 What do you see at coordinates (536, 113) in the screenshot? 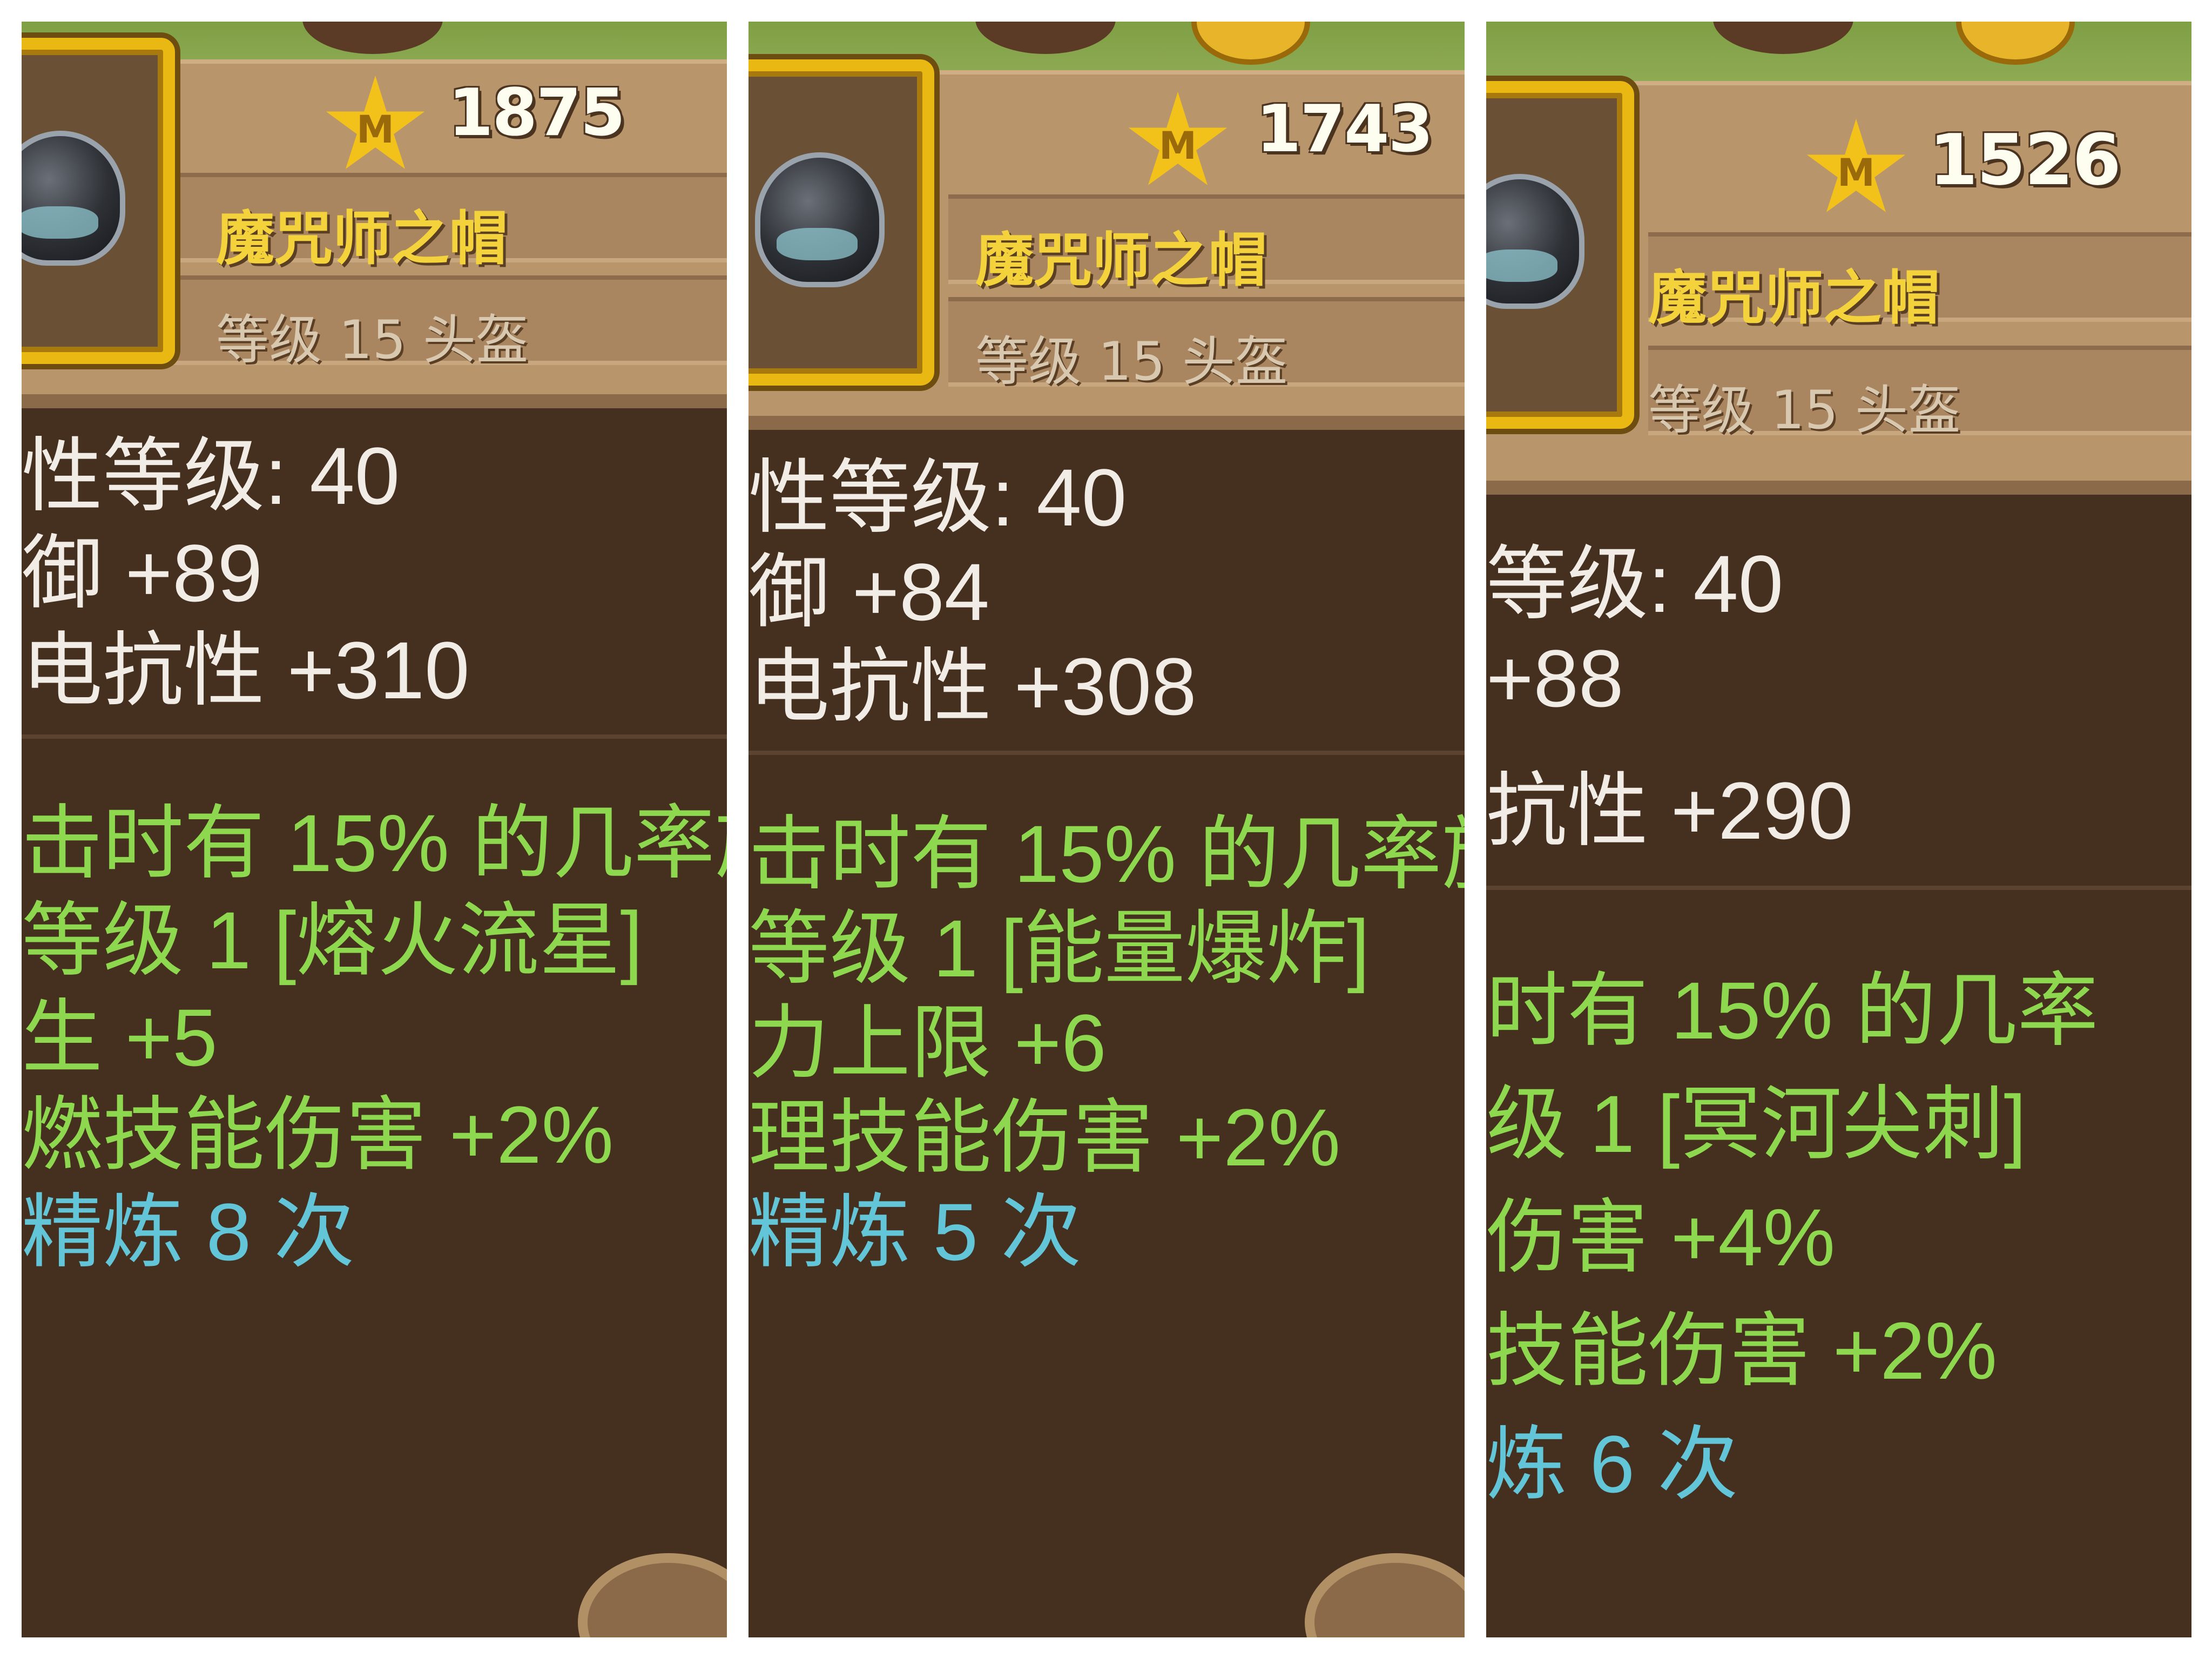
I see `gear-power-score: 1875` at bounding box center [536, 113].